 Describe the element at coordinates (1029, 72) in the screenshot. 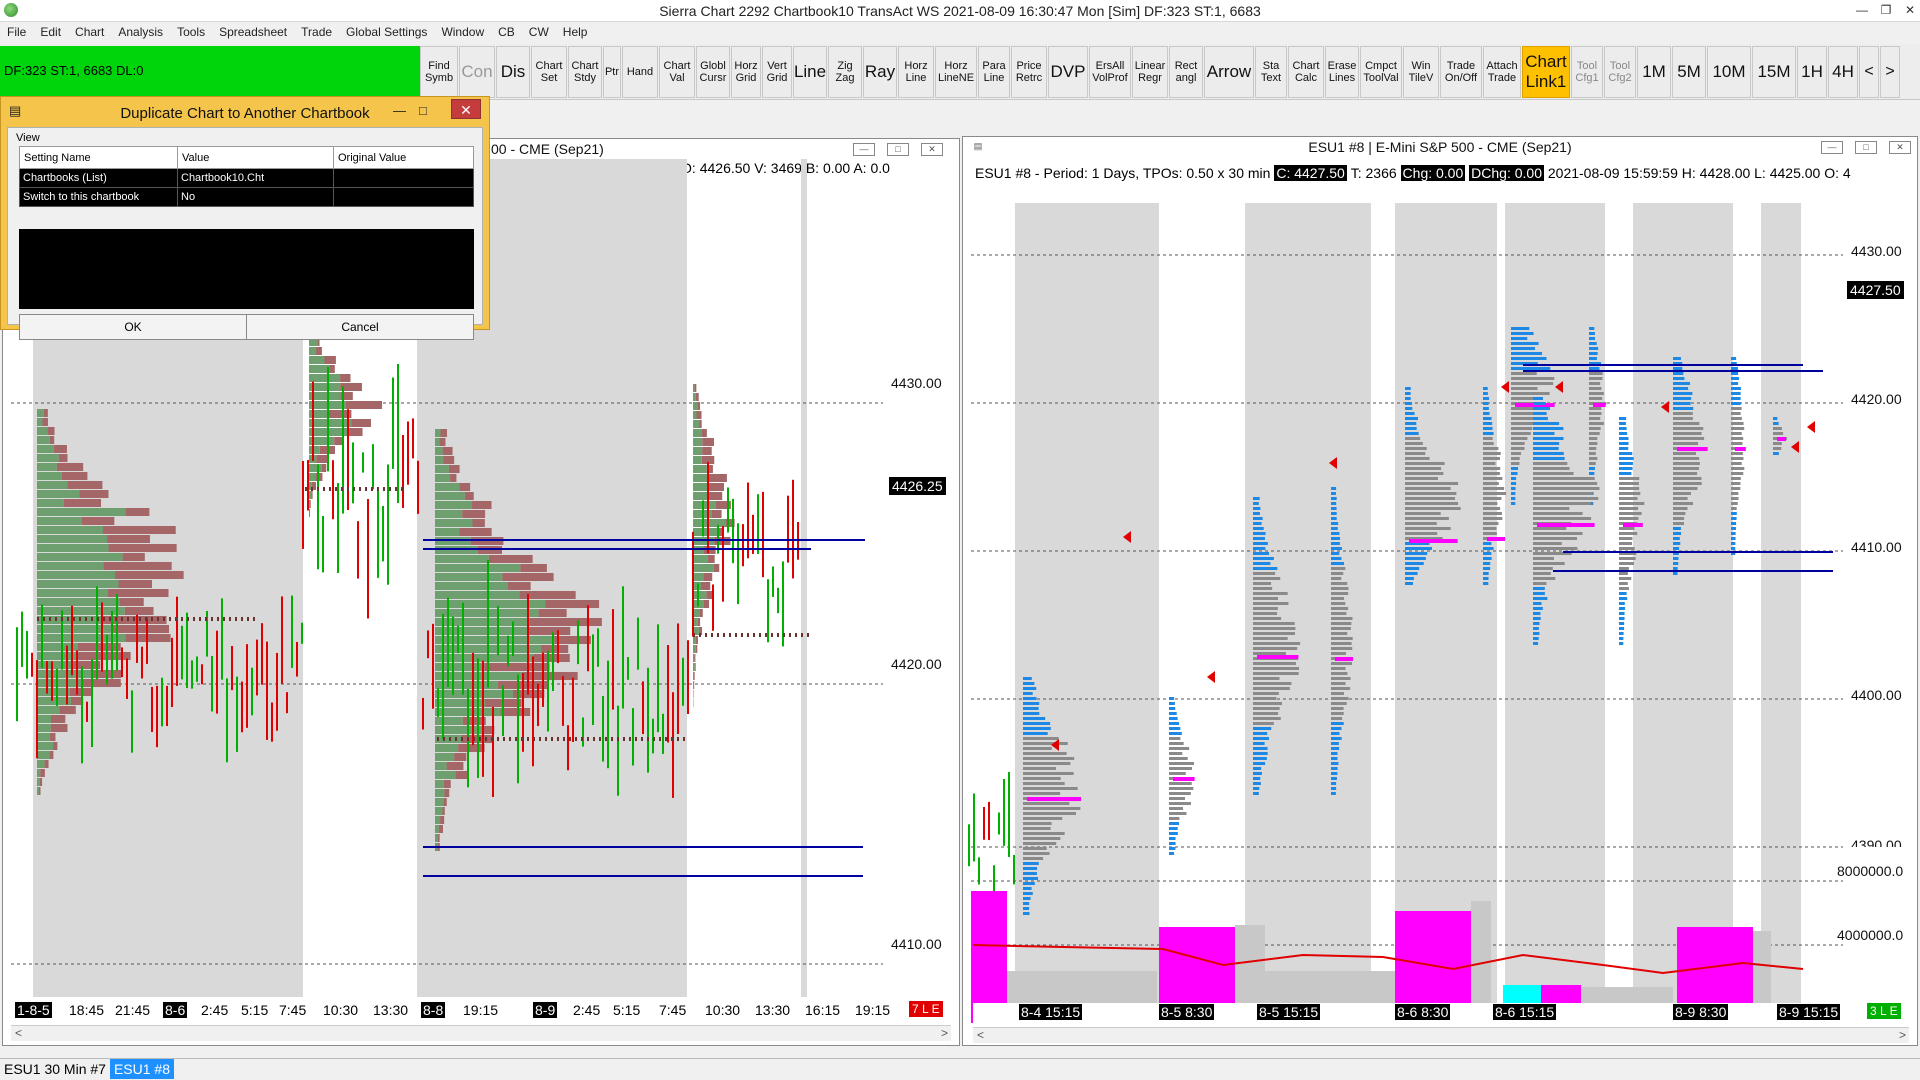

I see `toolbar-button-price-retrc: Price Retrc` at that location.